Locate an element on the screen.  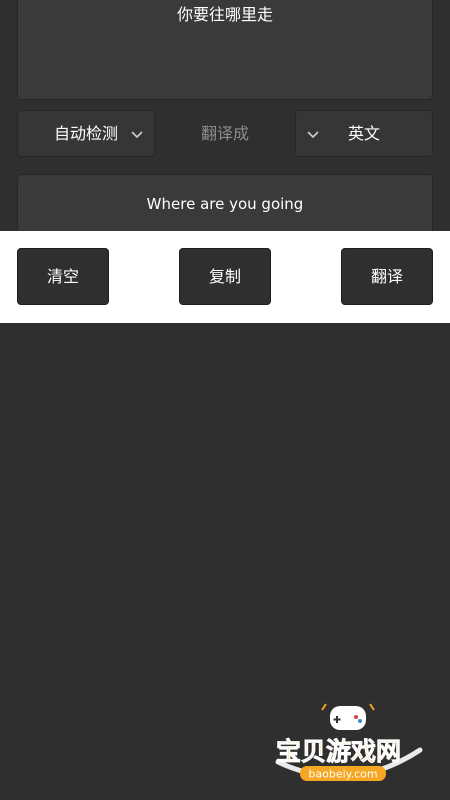
source-language-label: 自动检测 is located at coordinates (86, 133).